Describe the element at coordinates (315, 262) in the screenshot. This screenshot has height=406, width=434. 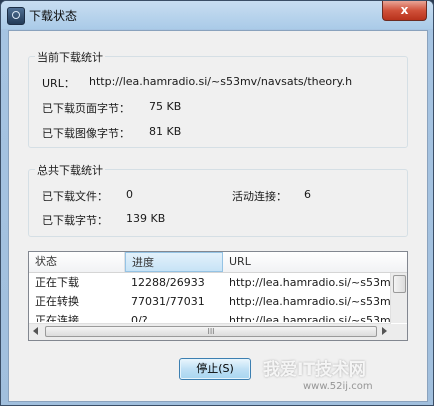
I see `column-header-url: URL` at that location.